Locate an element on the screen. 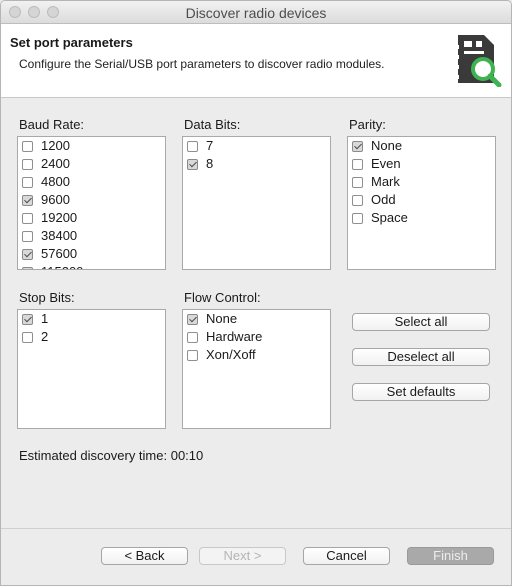  option-label: 1200 is located at coordinates (55, 145).